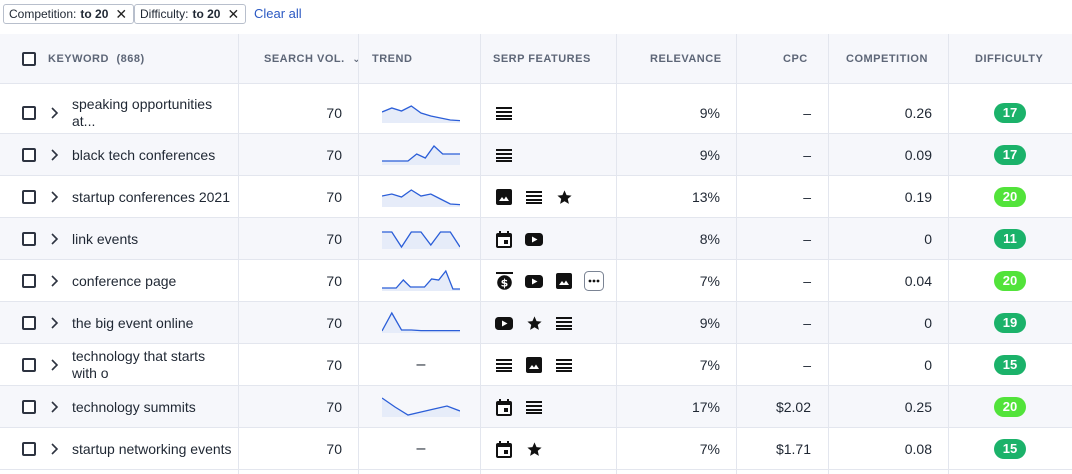  Describe the element at coordinates (1009, 59) in the screenshot. I see `header-difficulty: DIFFICULTY` at that location.